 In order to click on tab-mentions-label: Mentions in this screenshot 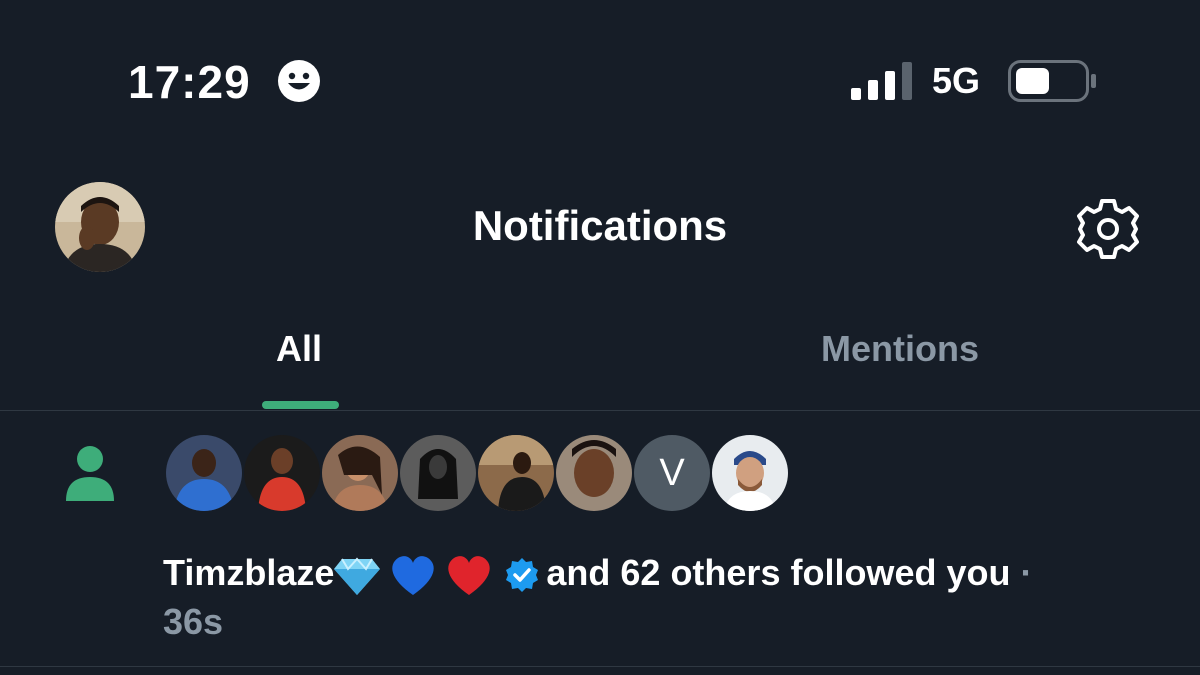, I will do `click(900, 348)`.